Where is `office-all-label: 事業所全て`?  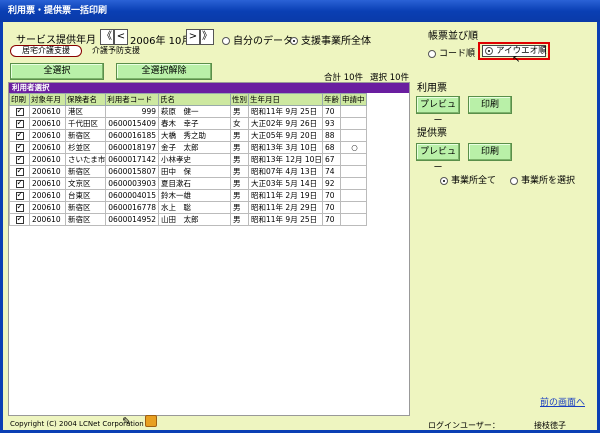
office-all-label: 事業所全て is located at coordinates (474, 181).